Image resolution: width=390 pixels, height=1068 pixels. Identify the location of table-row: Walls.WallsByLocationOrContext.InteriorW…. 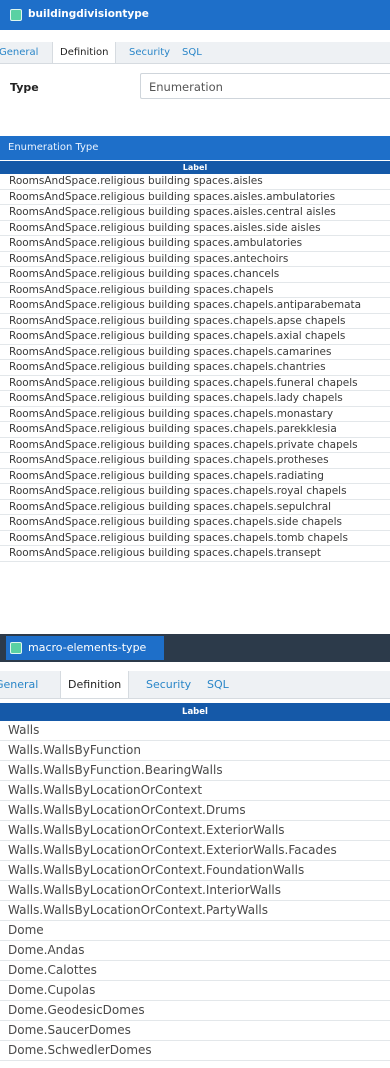
(195, 891).